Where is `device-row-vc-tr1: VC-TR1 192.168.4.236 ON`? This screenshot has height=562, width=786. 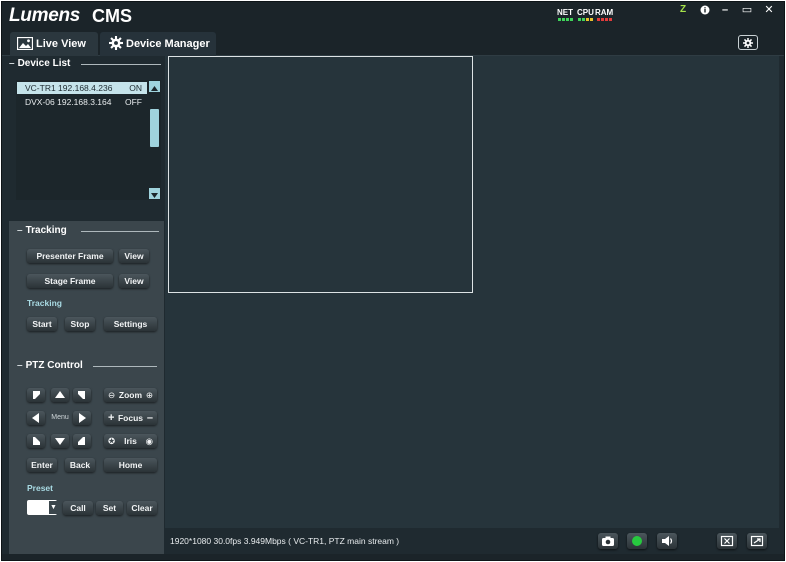 device-row-vc-tr1: VC-TR1 192.168.4.236 ON is located at coordinates (82, 88).